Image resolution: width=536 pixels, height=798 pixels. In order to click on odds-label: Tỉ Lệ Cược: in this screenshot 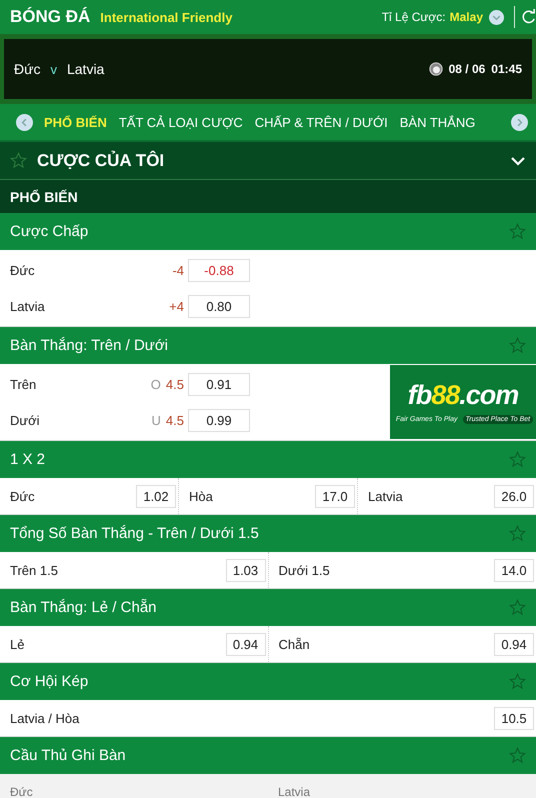, I will do `click(414, 17)`.